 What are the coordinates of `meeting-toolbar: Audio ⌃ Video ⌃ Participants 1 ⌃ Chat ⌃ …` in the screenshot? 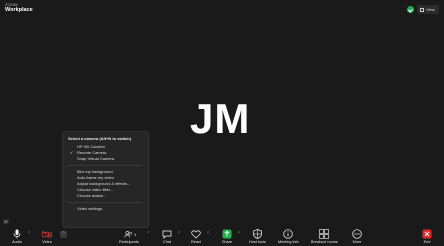 It's located at (222, 237).